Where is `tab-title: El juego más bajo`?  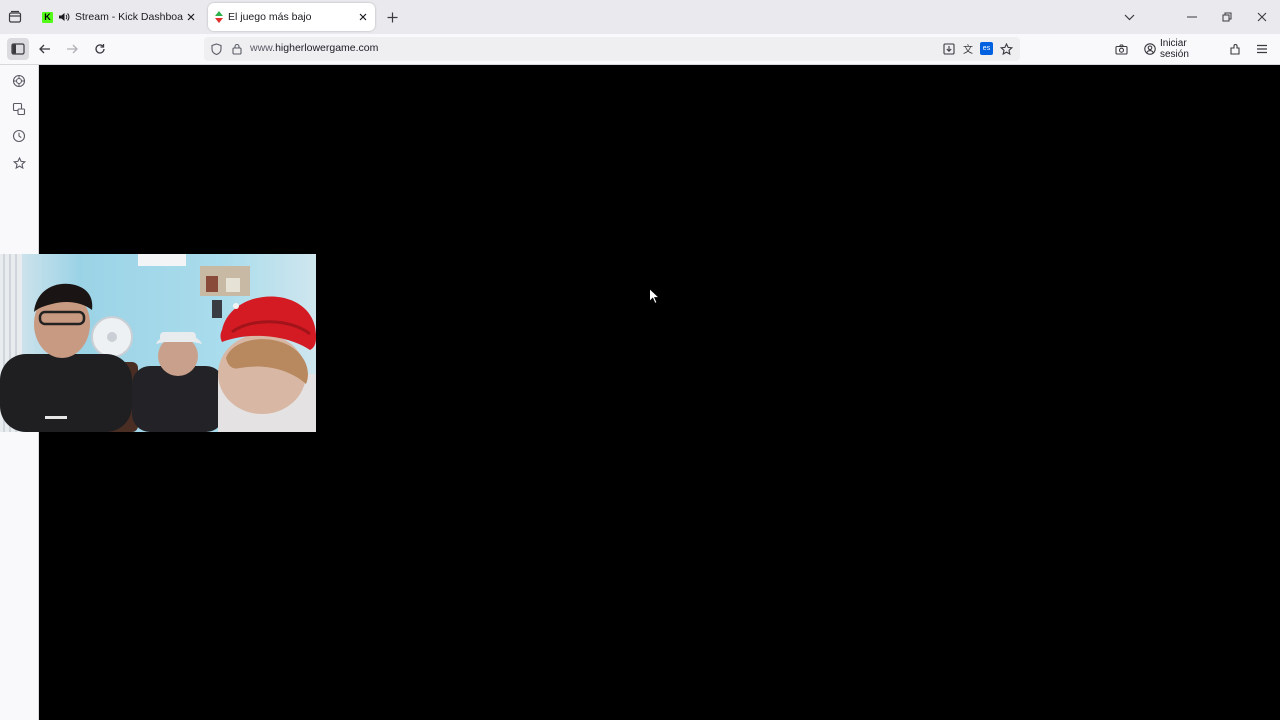 tab-title: El juego más bajo is located at coordinates (270, 17).